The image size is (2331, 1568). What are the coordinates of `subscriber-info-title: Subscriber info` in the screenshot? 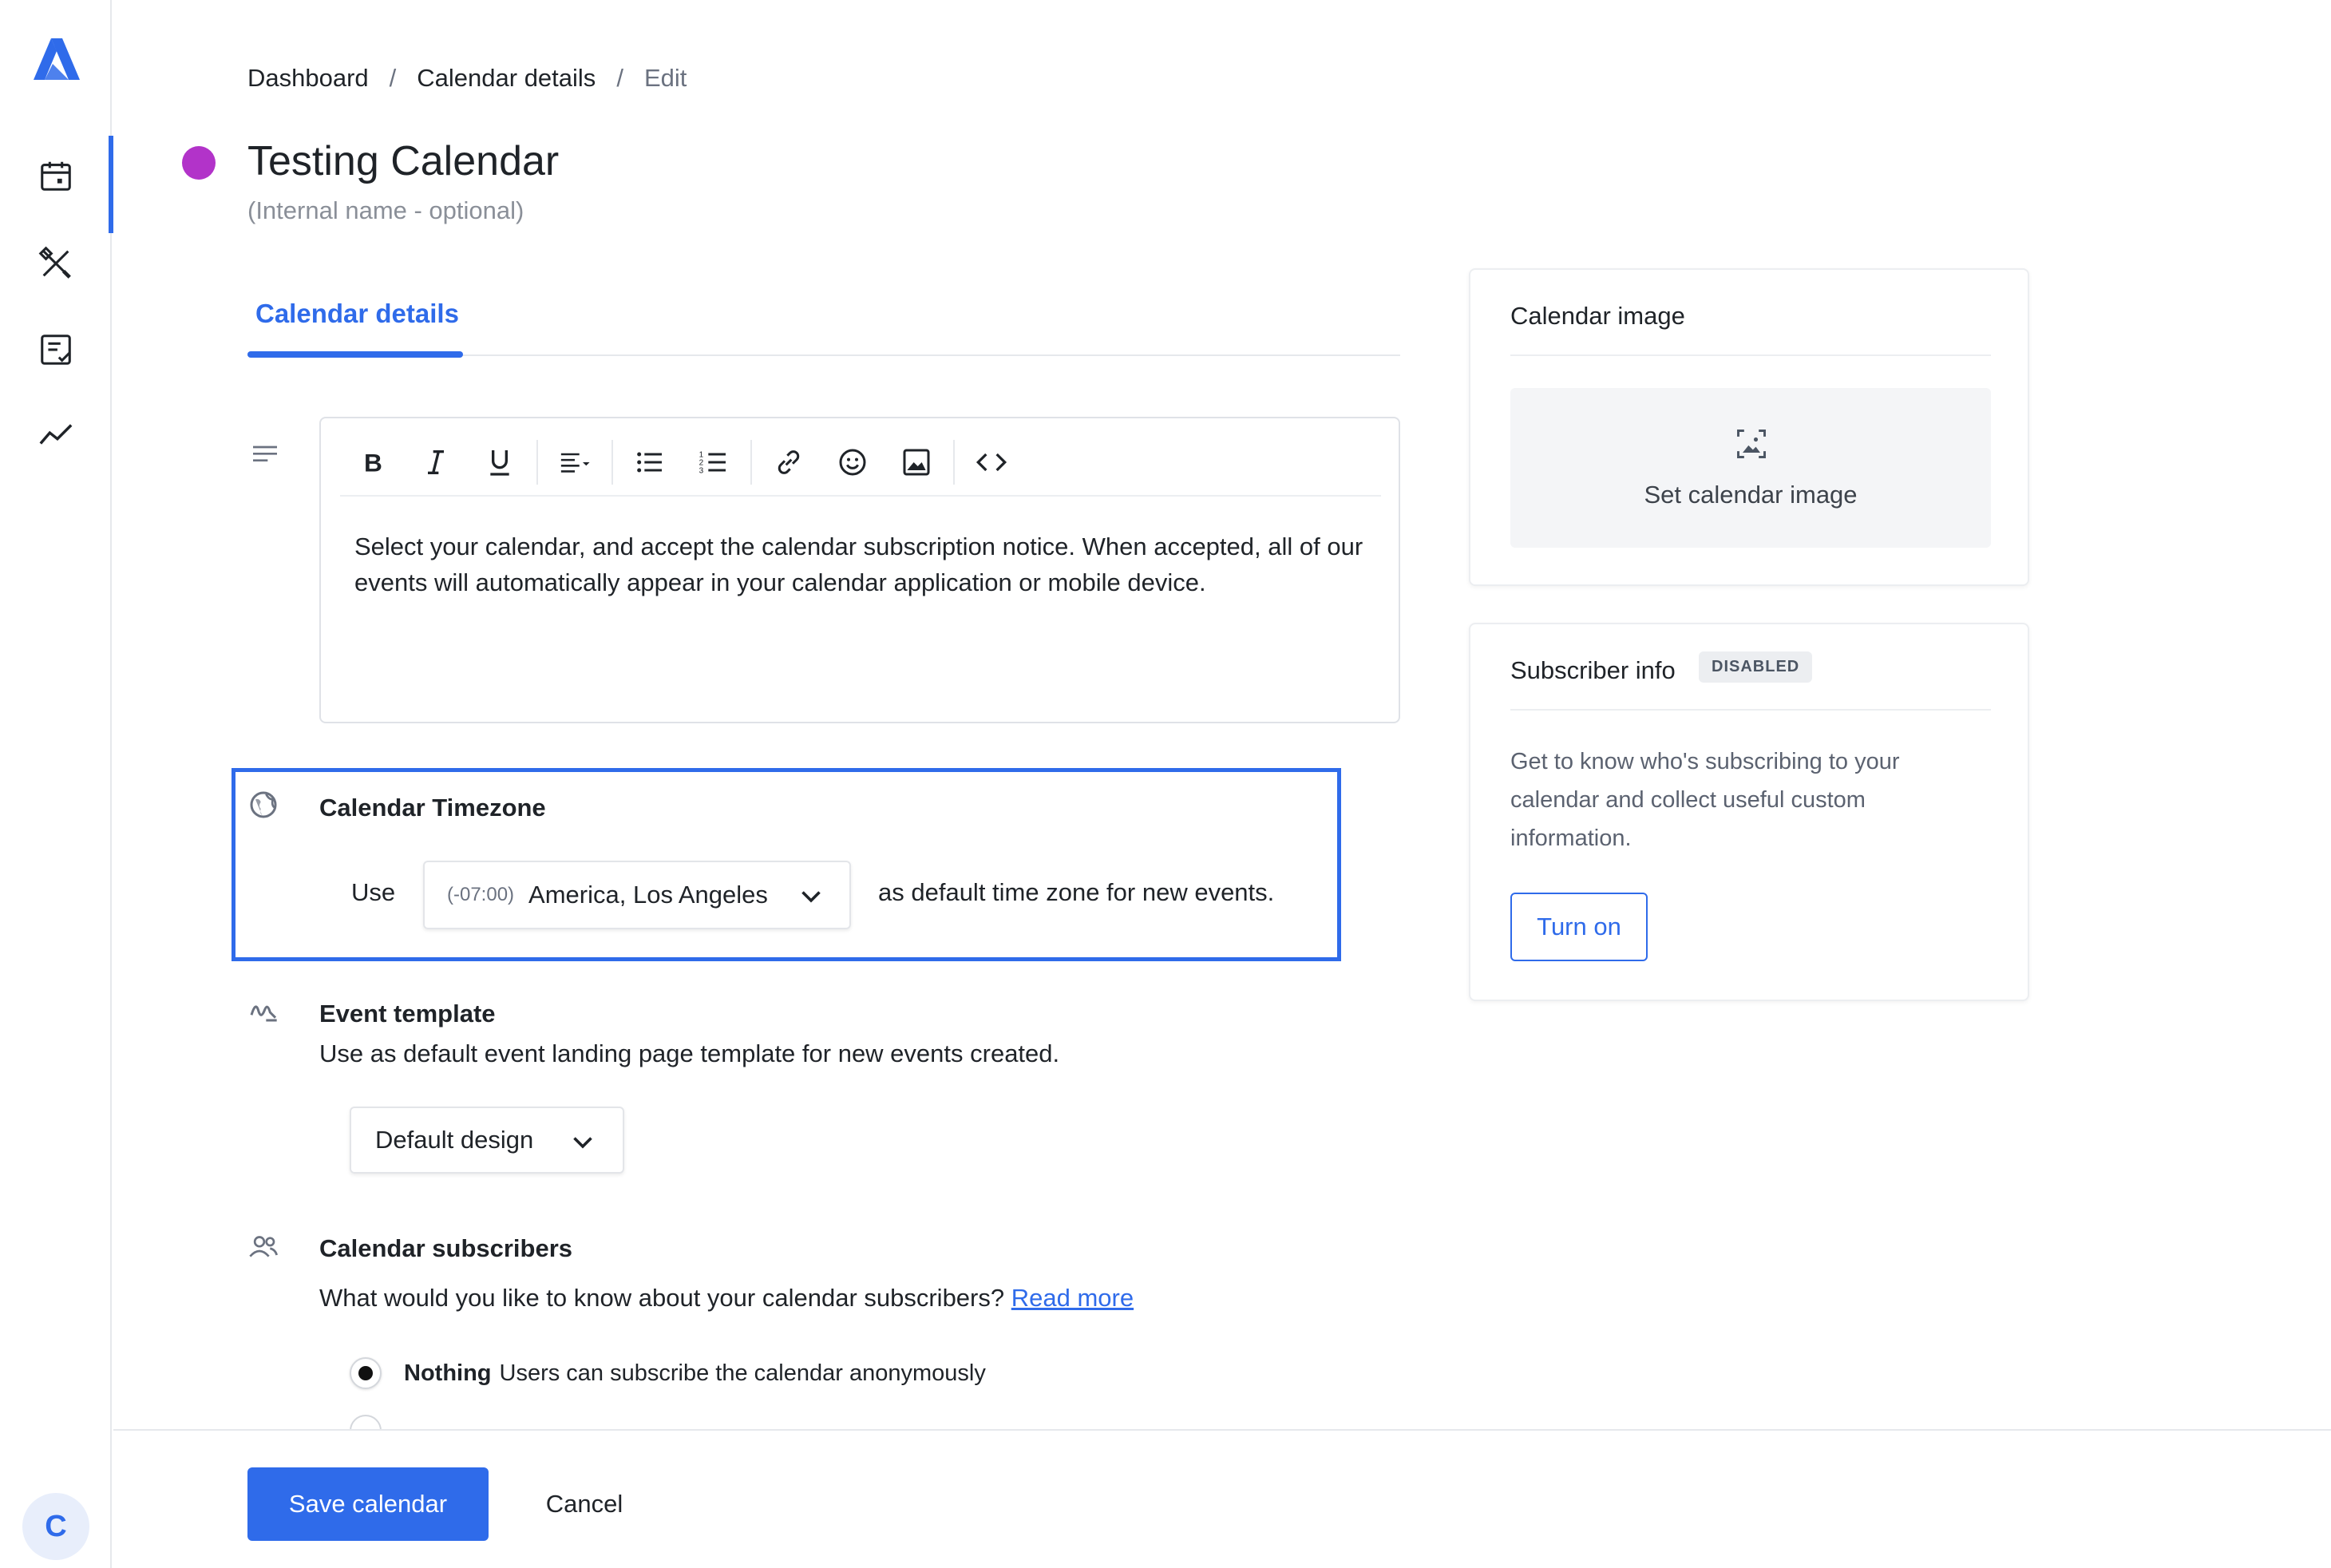 It's located at (1593, 670).